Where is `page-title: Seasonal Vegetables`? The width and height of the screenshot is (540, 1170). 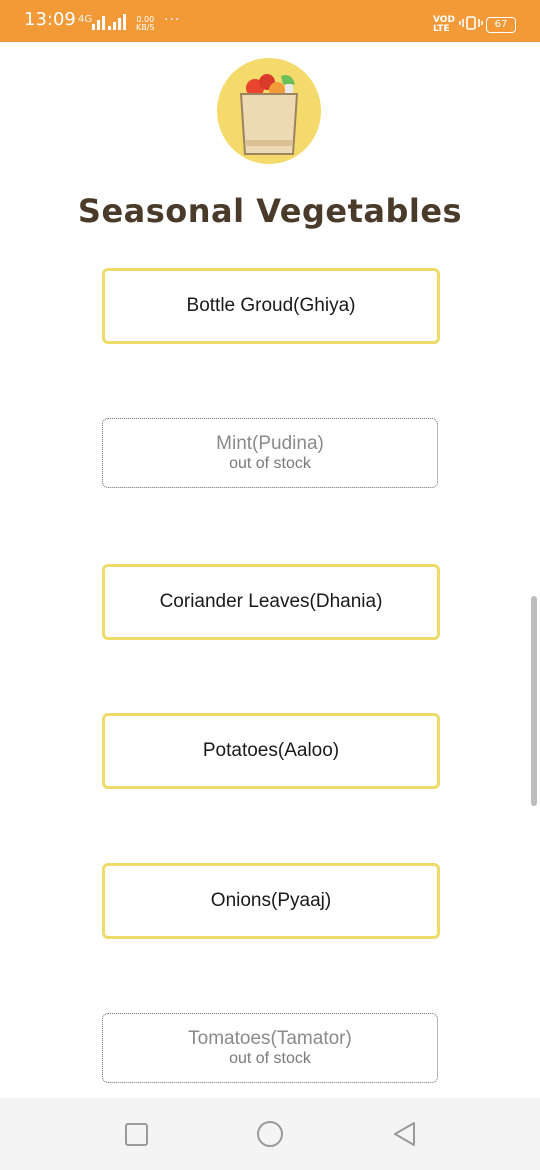 page-title: Seasonal Vegetables is located at coordinates (270, 211).